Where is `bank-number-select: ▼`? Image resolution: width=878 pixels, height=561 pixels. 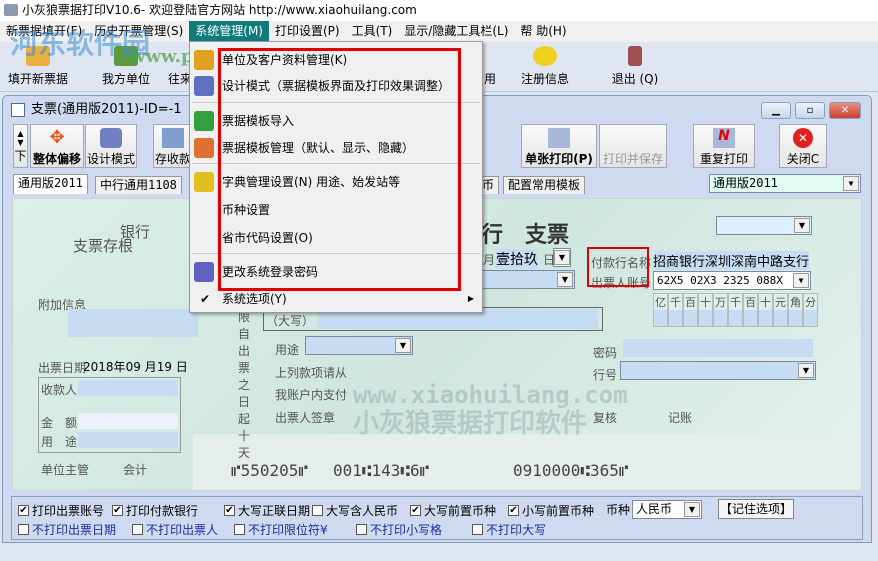
bank-number-select: ▼ is located at coordinates (718, 370).